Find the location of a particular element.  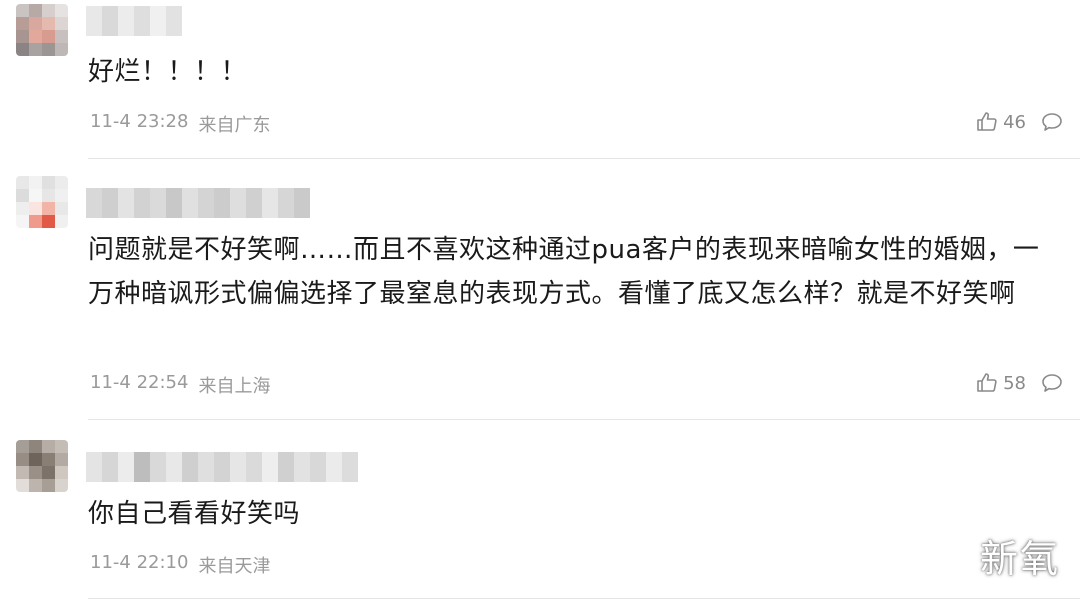

like-count: 58 is located at coordinates (1014, 383).